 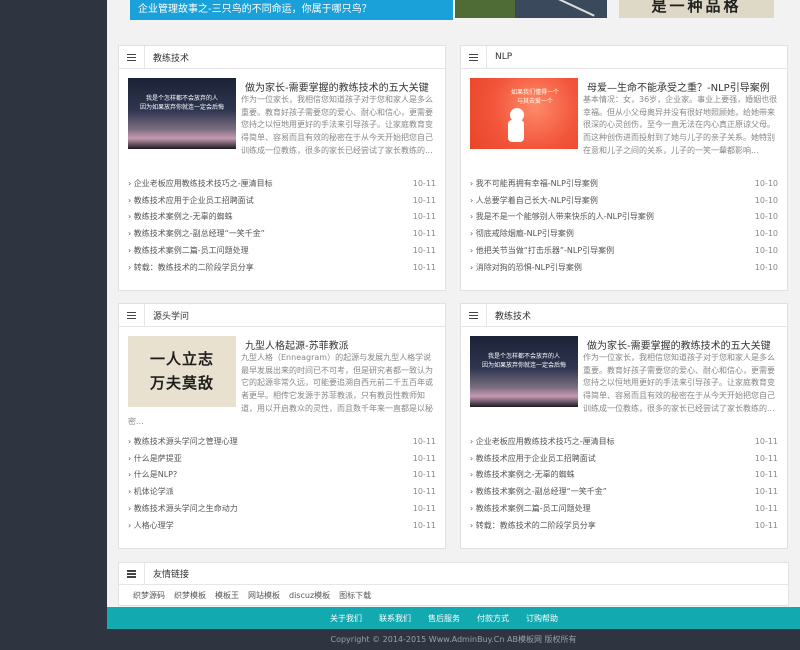 What do you see at coordinates (151, 491) in the screenshot?
I see `list-item-link: › 机体论学派` at bounding box center [151, 491].